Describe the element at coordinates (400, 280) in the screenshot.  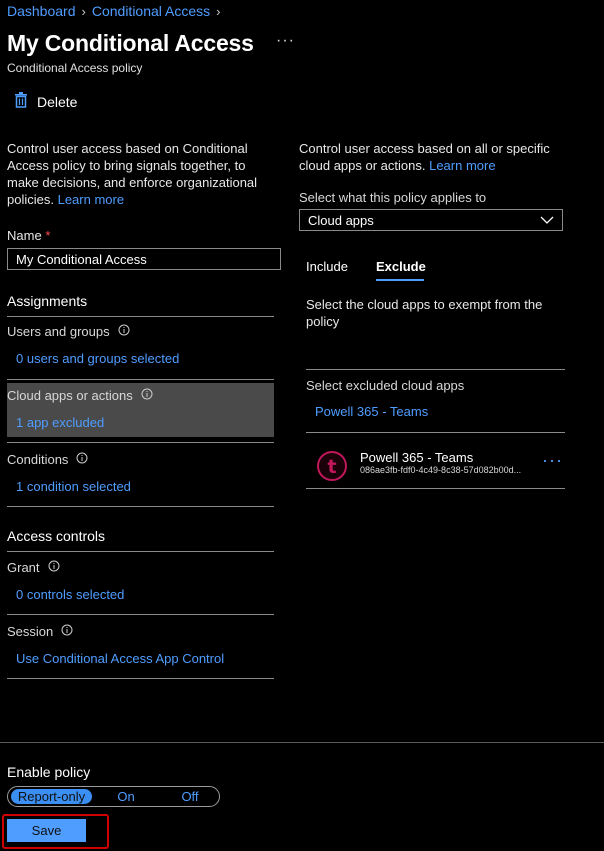
I see `active-tab-indicator` at that location.